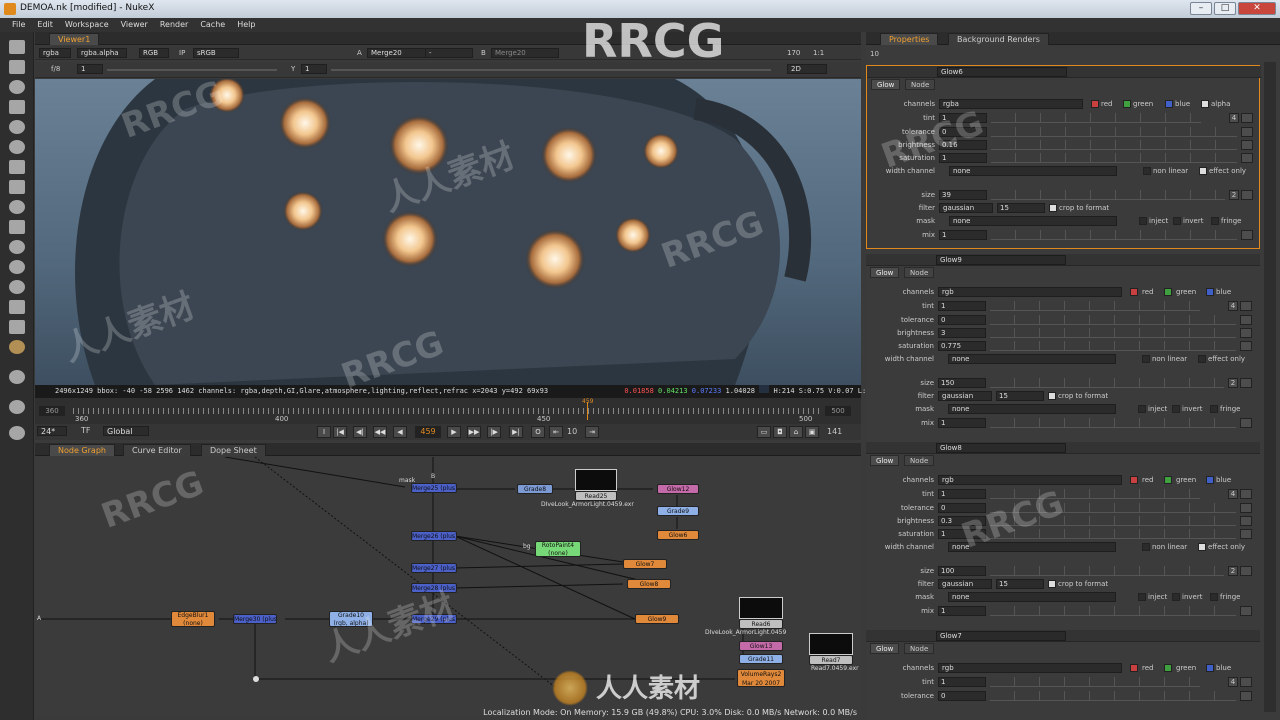 This screenshot has width=1280, height=720. What do you see at coordinates (1168, 668) in the screenshot?
I see `glow7-green-checkbox` at bounding box center [1168, 668].